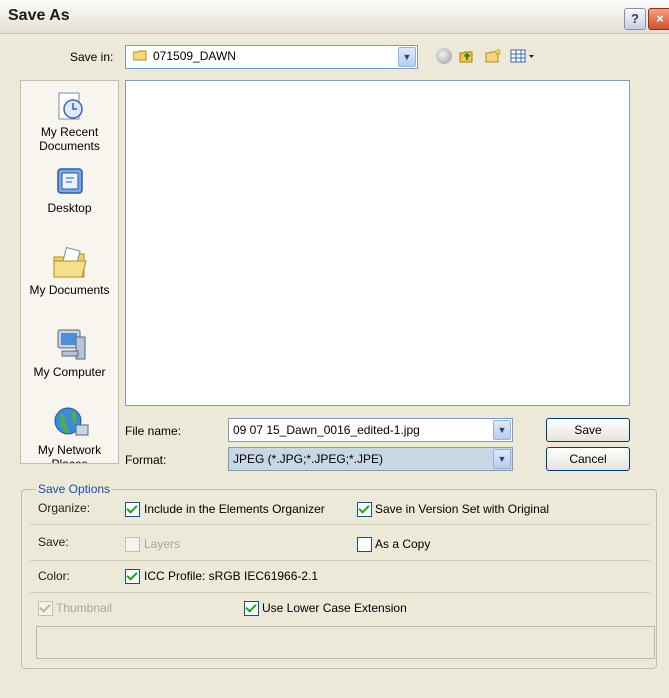 The height and width of the screenshot is (698, 669). I want to click on file-name-value: 09 07 15_Dawn_0016_edited-1.jpg, so click(326, 430).